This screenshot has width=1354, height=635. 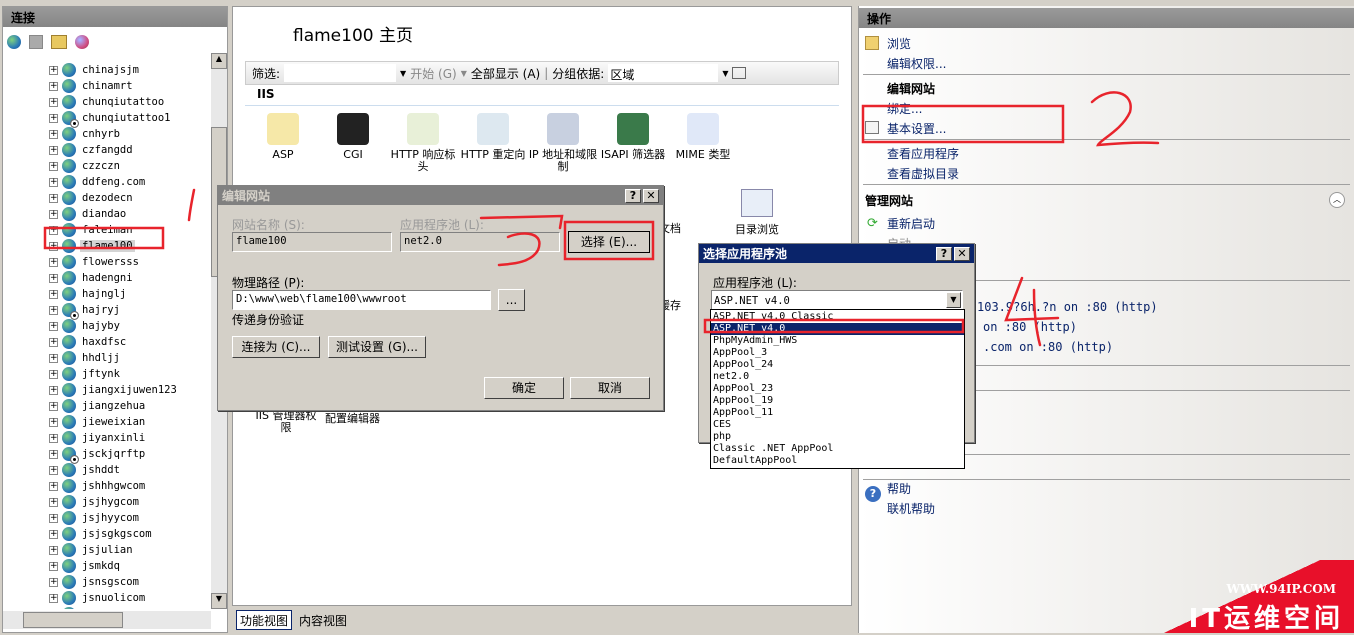 I want to click on tree-item-site: + chinamrt, so click(x=92, y=86).